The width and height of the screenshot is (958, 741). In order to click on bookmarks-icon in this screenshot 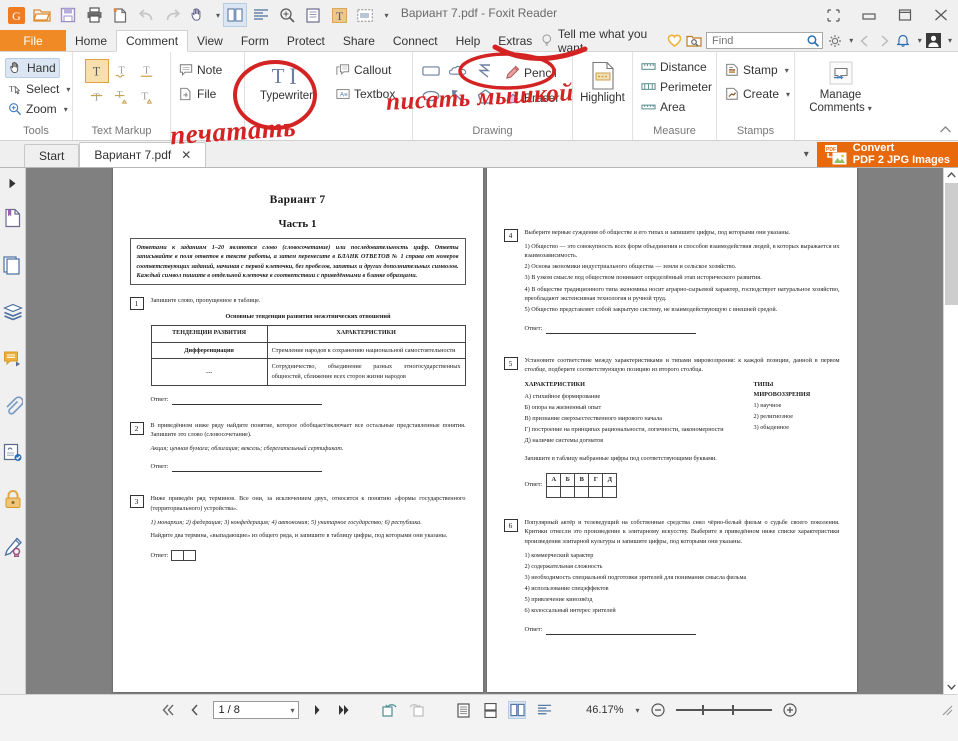, I will do `click(13, 217)`.